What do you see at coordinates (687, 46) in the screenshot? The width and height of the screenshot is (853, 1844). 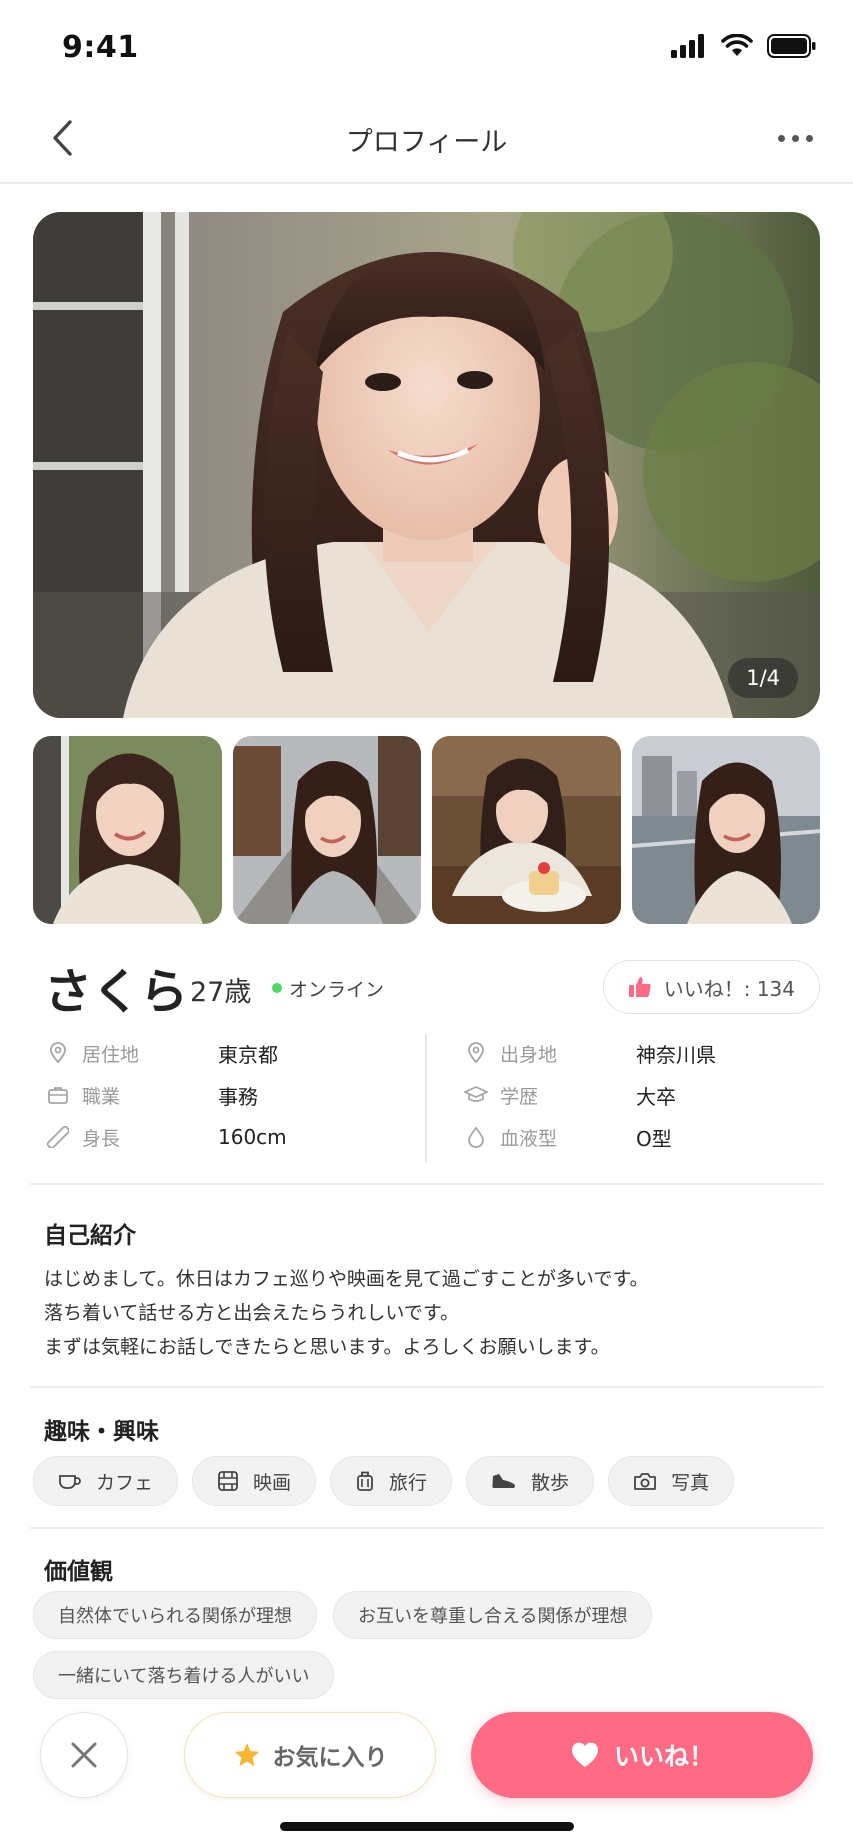 I see `signal-icon` at bounding box center [687, 46].